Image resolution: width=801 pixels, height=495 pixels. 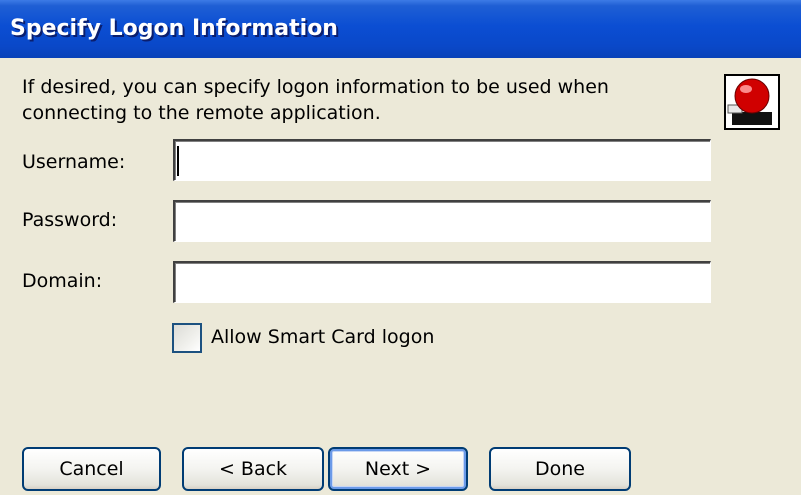 I want to click on smartcard-checkbox, so click(x=187, y=338).